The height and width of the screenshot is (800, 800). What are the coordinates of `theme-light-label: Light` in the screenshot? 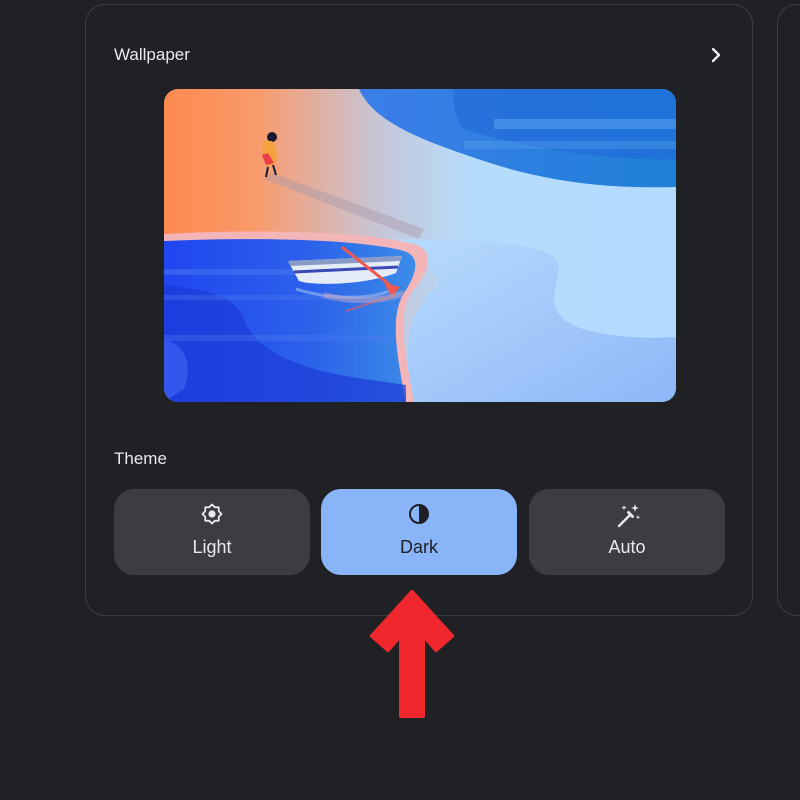 It's located at (212, 547).